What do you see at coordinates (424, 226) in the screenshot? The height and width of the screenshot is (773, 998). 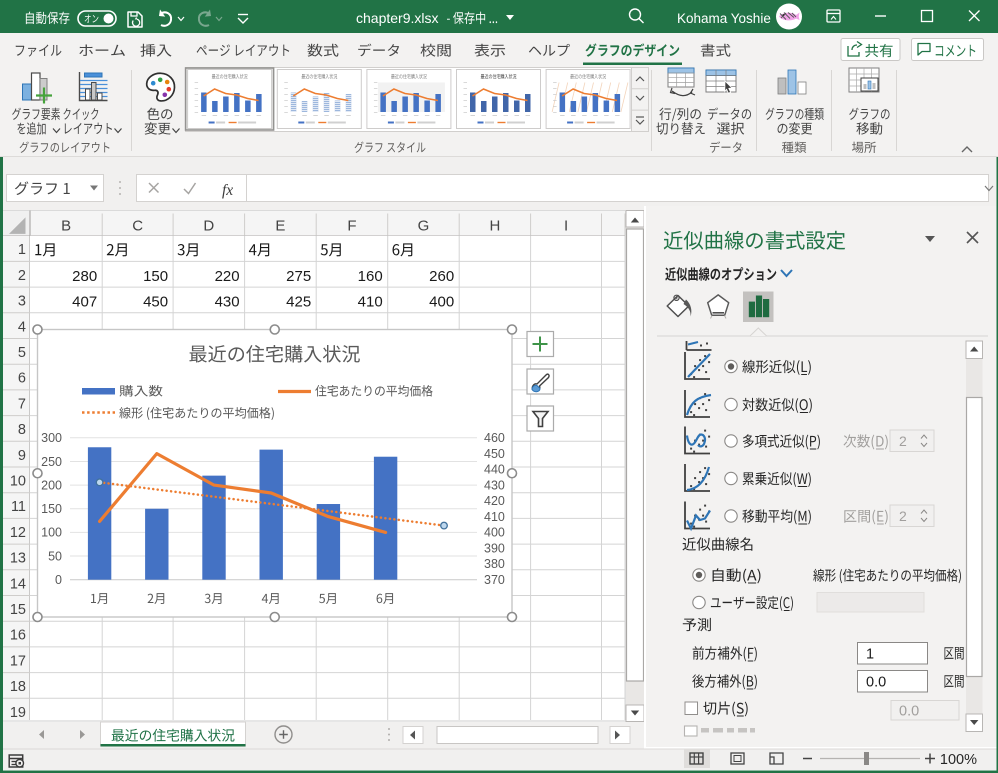 I see `svg-text: G` at bounding box center [424, 226].